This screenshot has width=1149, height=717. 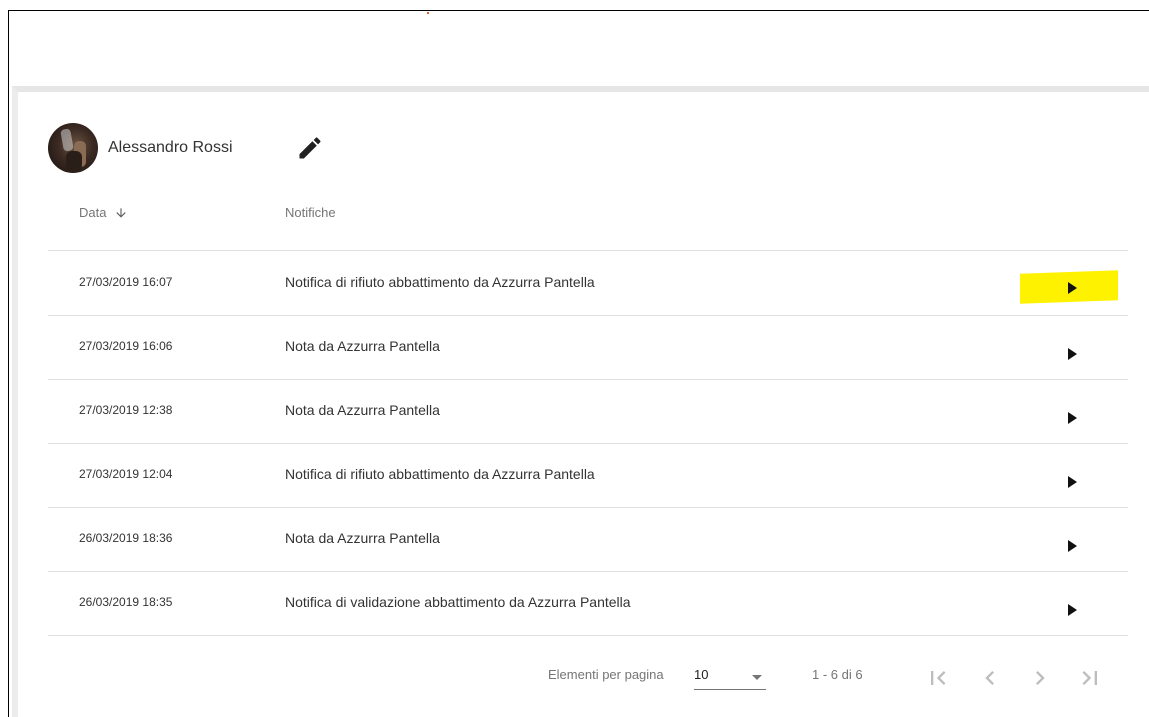 I want to click on previous-page-button, so click(x=990, y=678).